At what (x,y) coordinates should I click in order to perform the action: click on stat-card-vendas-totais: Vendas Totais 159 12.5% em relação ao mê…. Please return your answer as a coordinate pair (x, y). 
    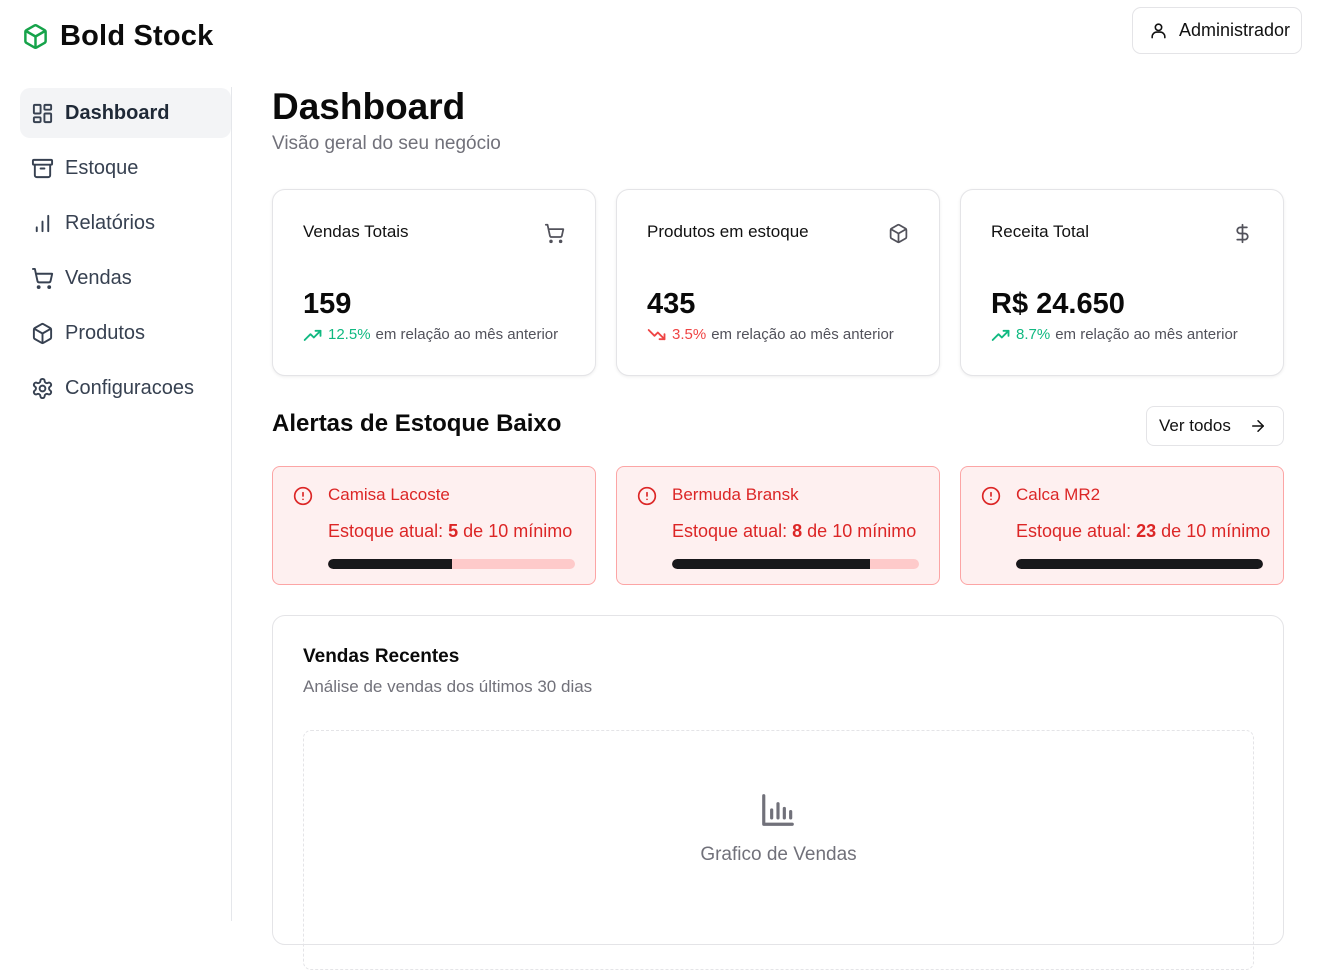
    Looking at the image, I should click on (434, 282).